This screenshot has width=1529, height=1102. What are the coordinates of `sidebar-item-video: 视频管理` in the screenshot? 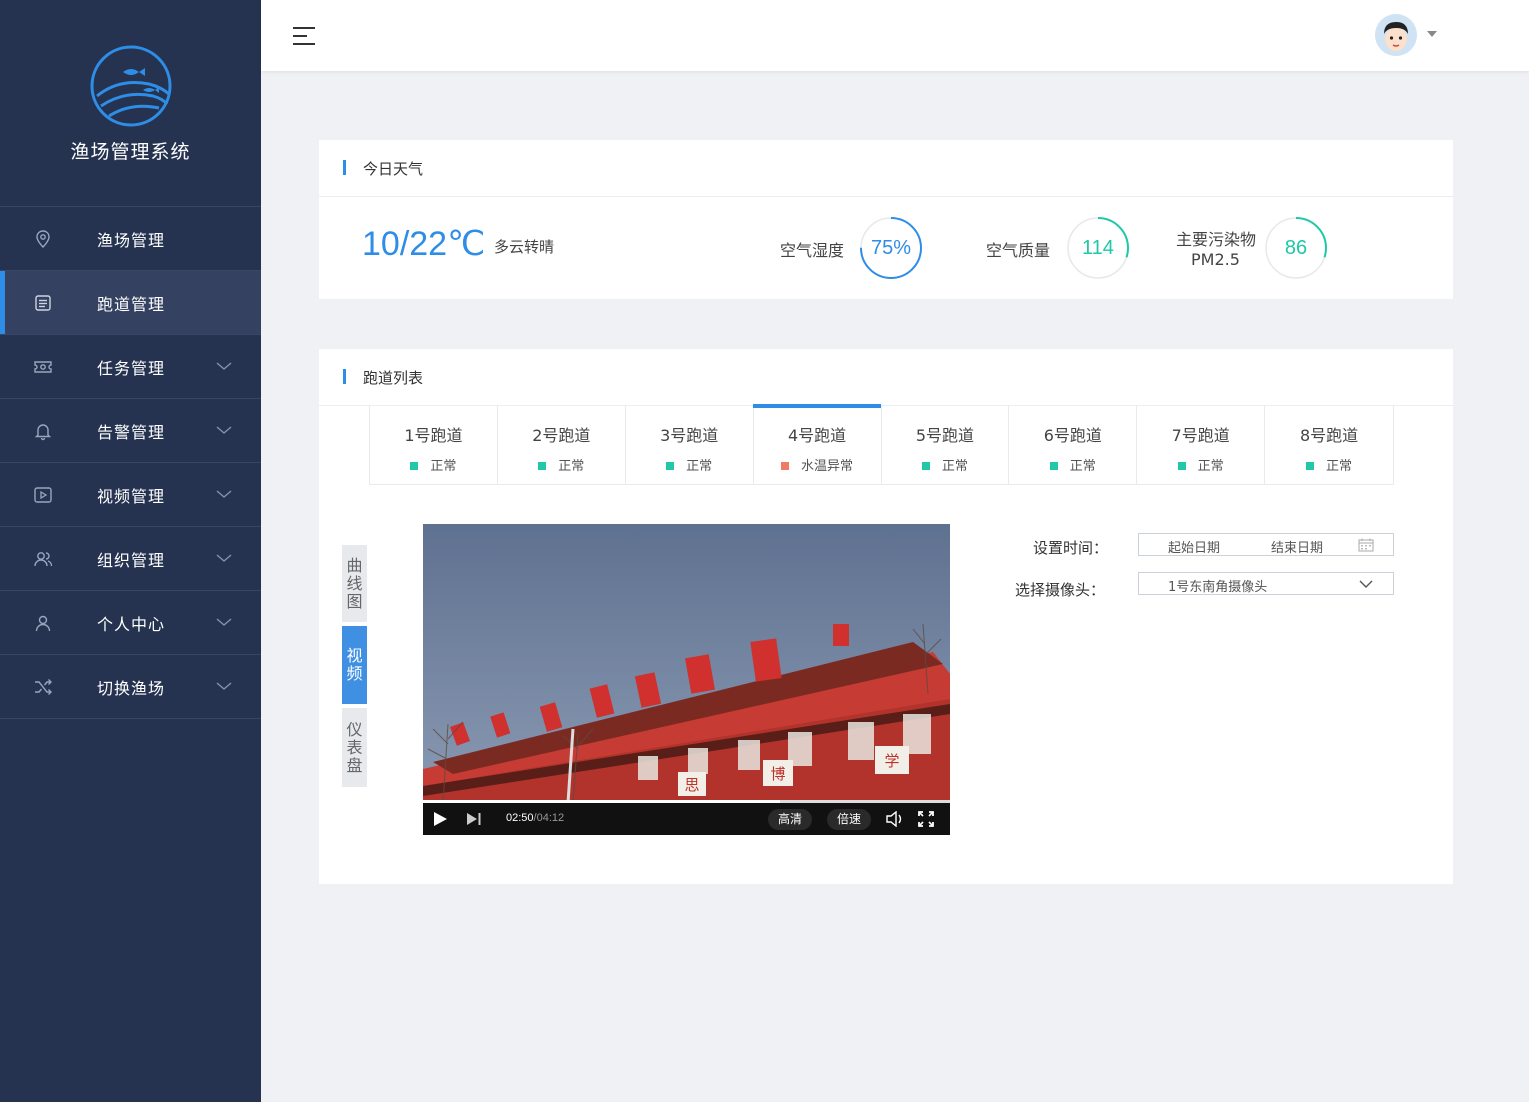 It's located at (130, 495).